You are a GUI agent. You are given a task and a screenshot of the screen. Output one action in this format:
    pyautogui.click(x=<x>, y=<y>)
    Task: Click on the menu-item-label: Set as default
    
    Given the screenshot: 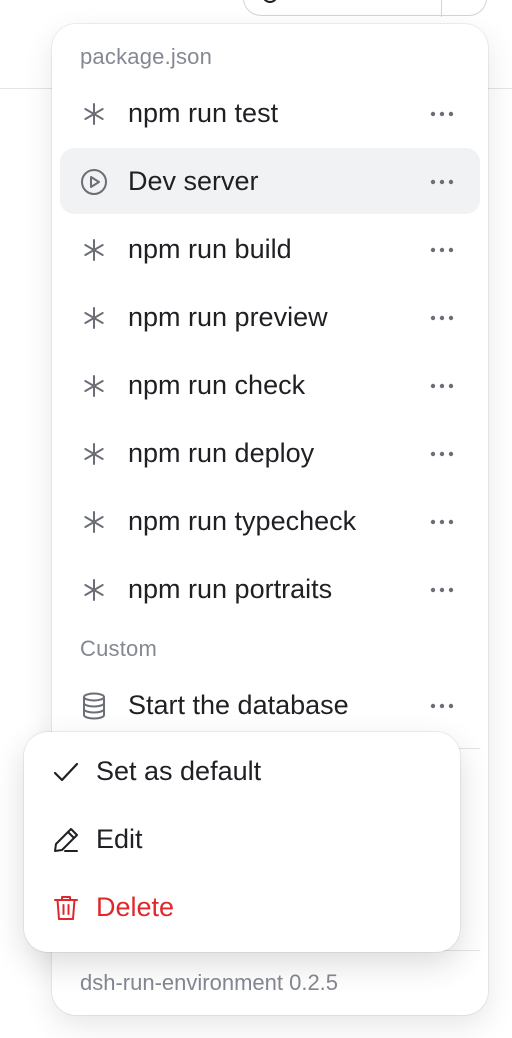 What is the action you would take?
    pyautogui.click(x=179, y=771)
    